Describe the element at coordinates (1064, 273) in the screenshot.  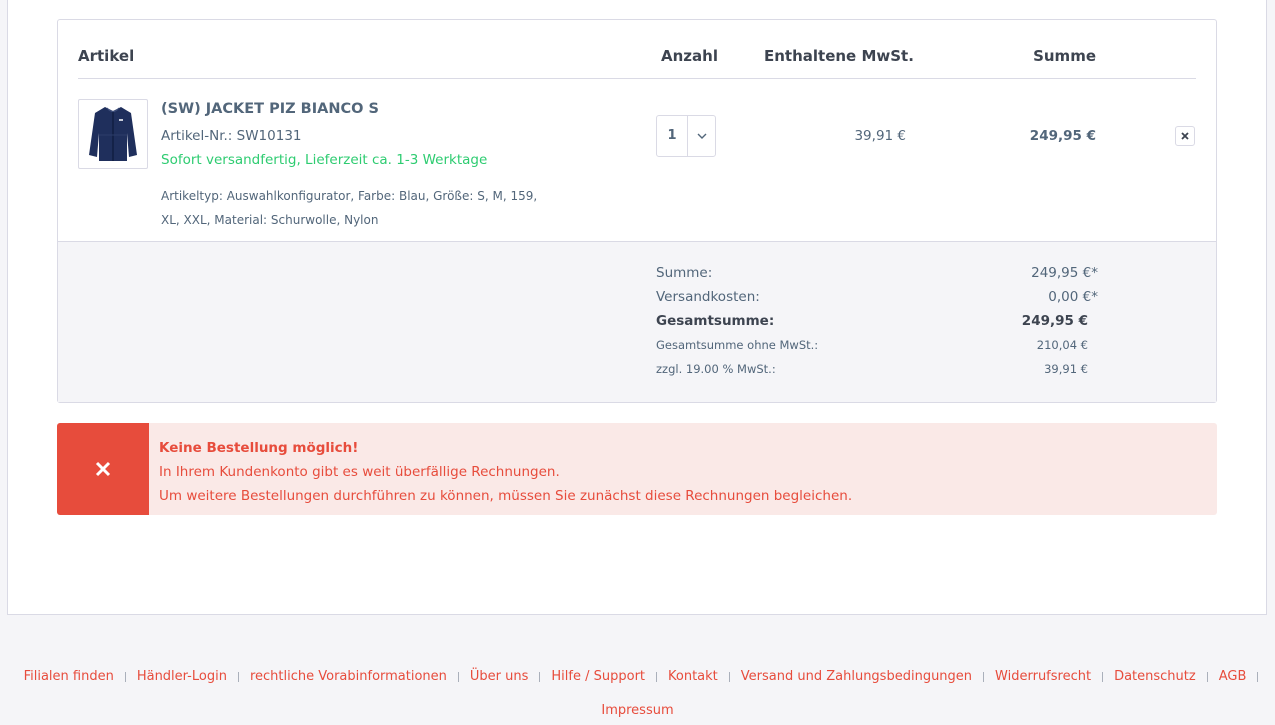
I see `summary-subtotal-value: 249,95 €*` at that location.